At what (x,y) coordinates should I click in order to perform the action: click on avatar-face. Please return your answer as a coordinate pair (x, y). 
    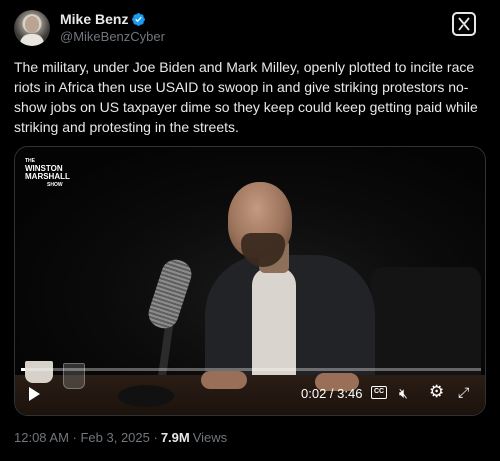
    Looking at the image, I should click on (32, 24).